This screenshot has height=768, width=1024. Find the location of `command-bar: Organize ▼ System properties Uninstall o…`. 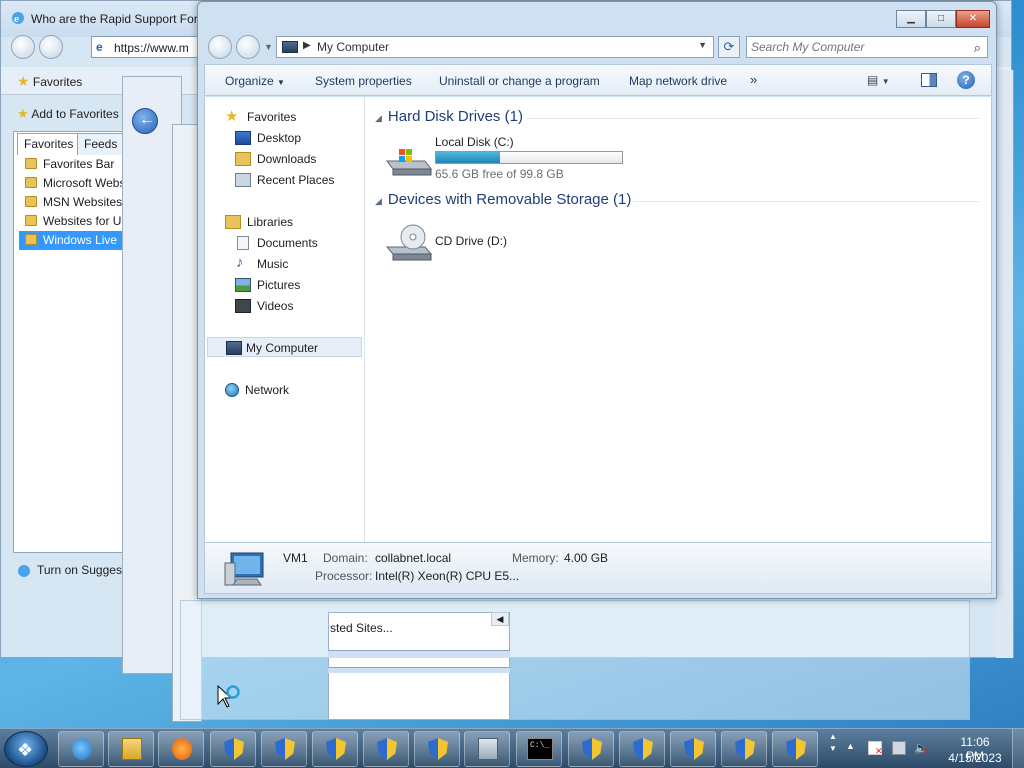

command-bar: Organize ▼ System properties Uninstall o… is located at coordinates (598, 80).